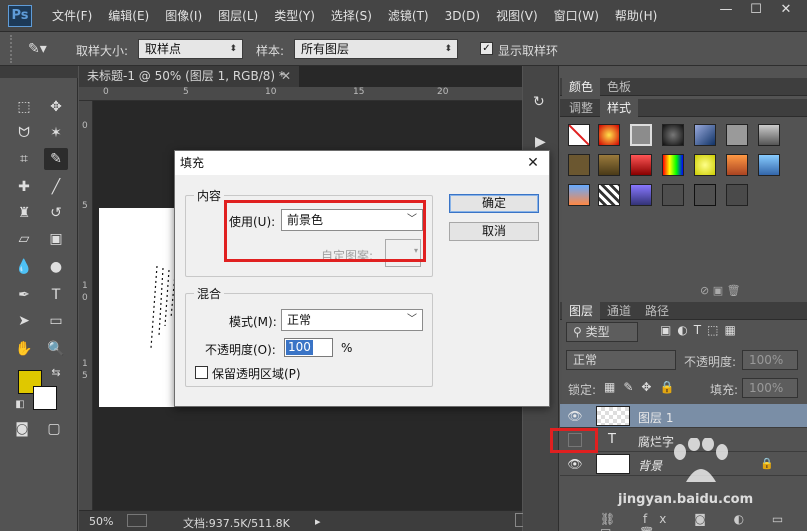 Image resolution: width=807 pixels, height=531 pixels. I want to click on magic-wand-tool-icon: ✶, so click(56, 133).